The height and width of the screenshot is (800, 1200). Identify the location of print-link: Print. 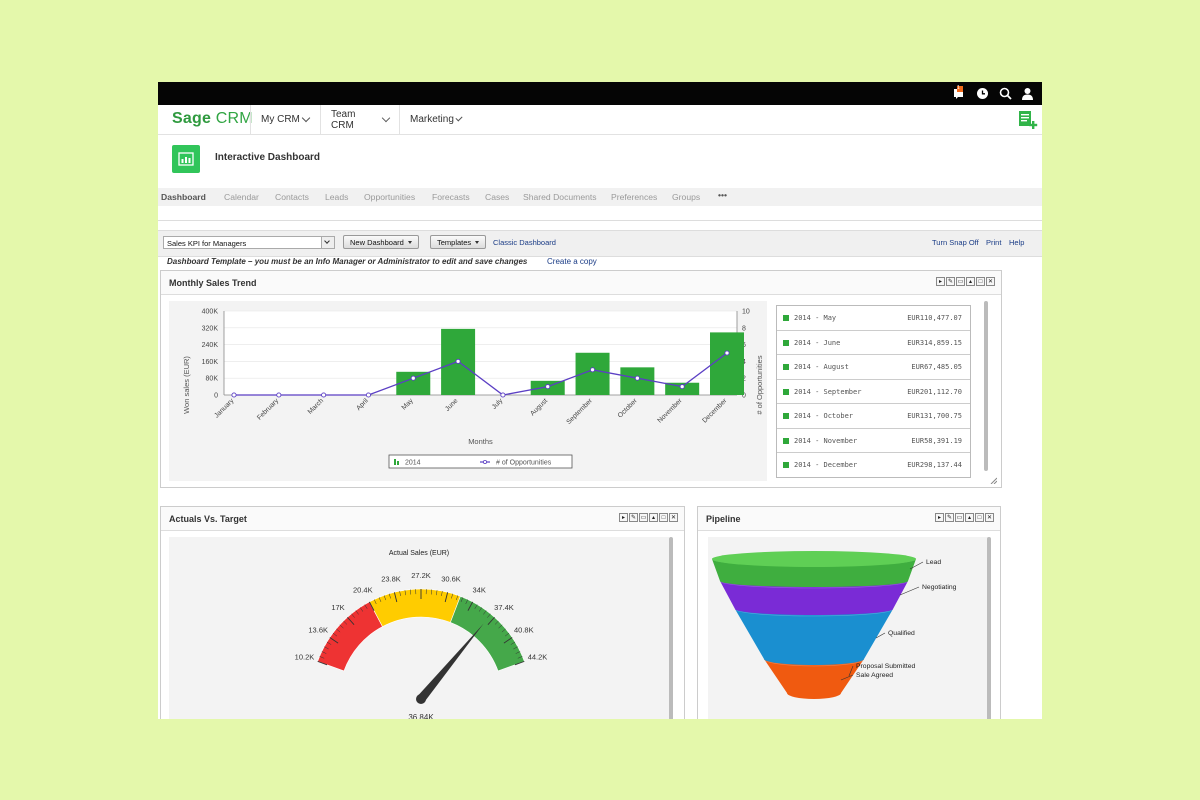
(993, 242).